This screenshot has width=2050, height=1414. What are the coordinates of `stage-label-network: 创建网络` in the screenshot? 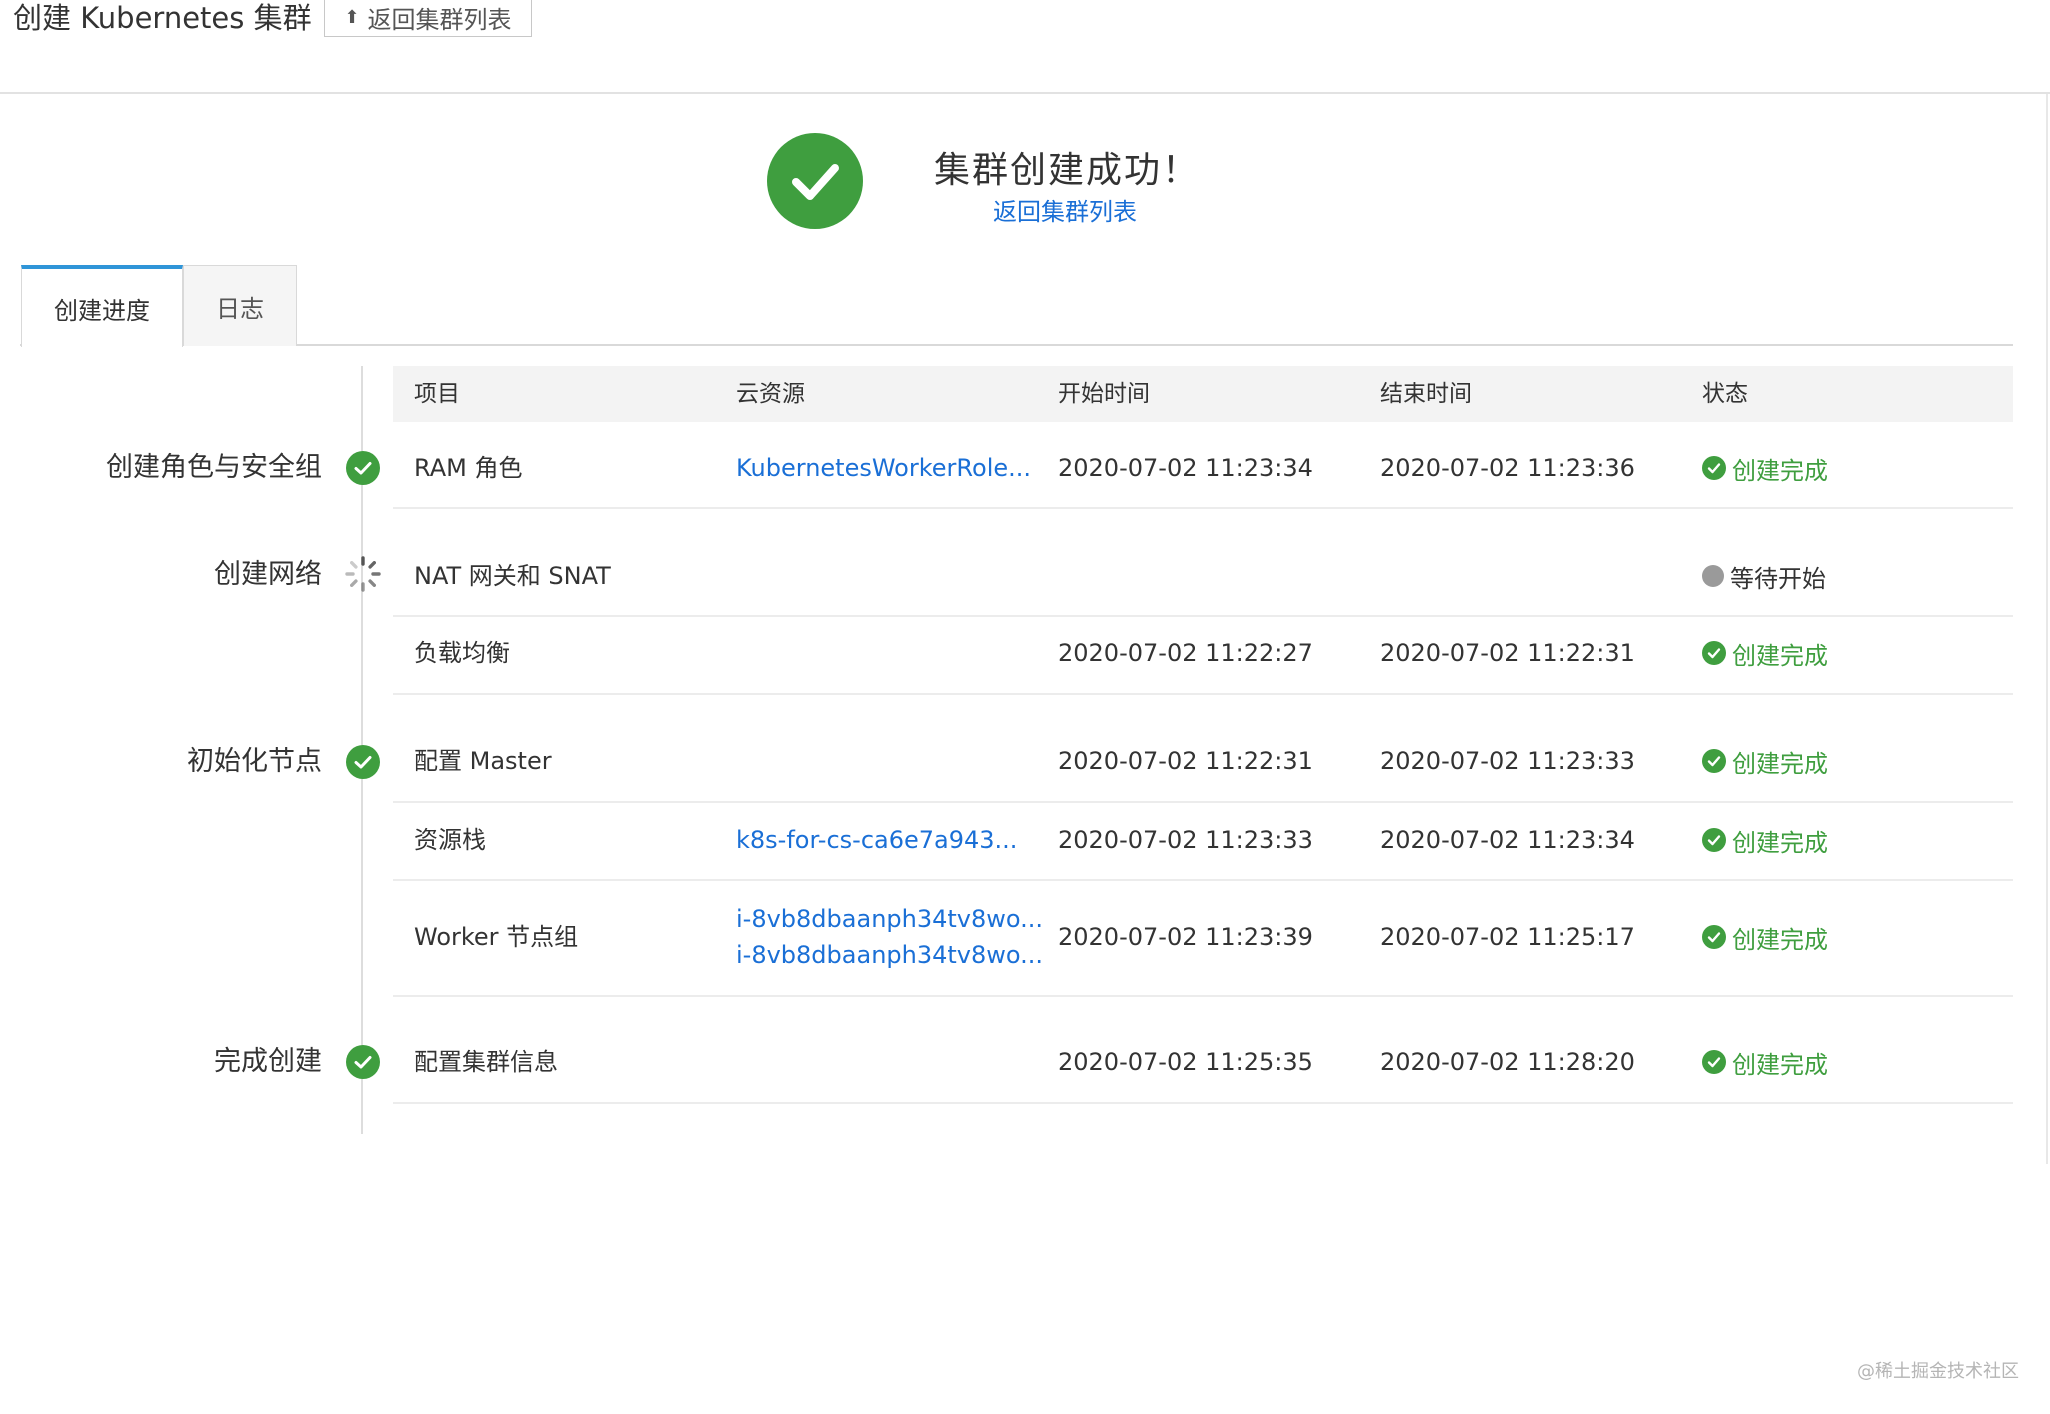 It's located at (268, 574).